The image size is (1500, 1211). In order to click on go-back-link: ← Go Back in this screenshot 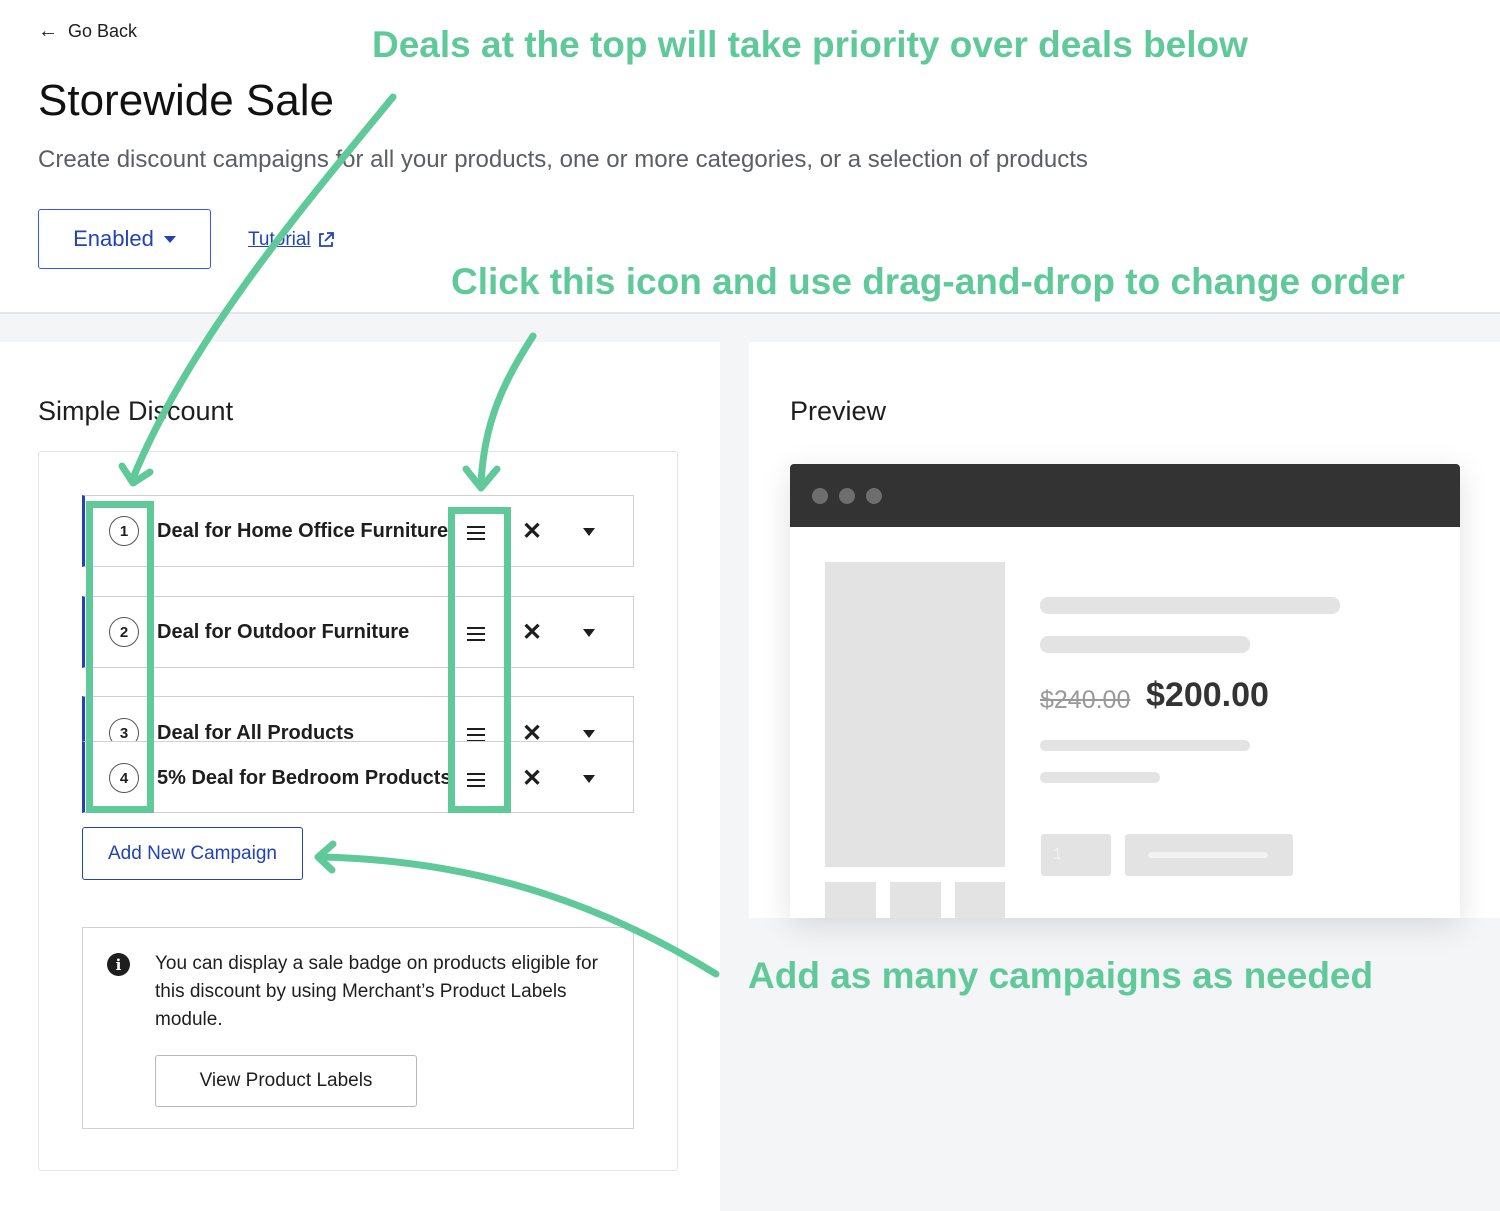, I will do `click(87, 31)`.